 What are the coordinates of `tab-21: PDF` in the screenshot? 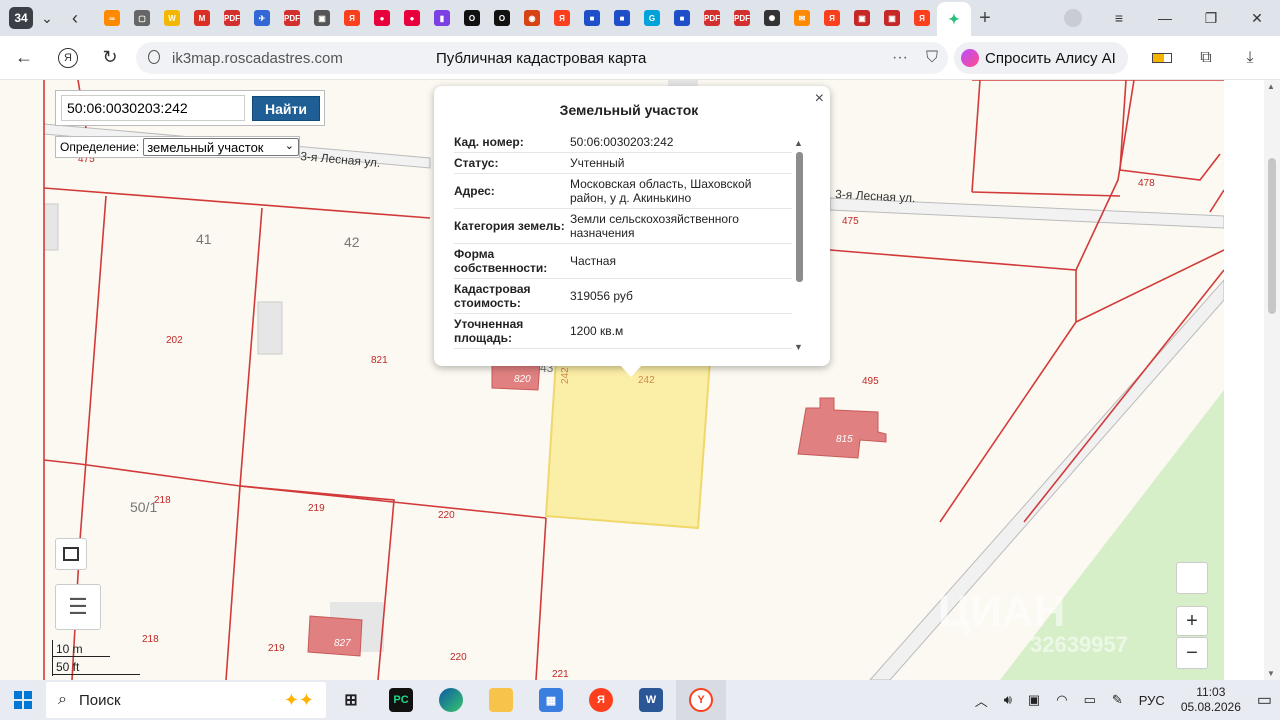 It's located at (742, 18).